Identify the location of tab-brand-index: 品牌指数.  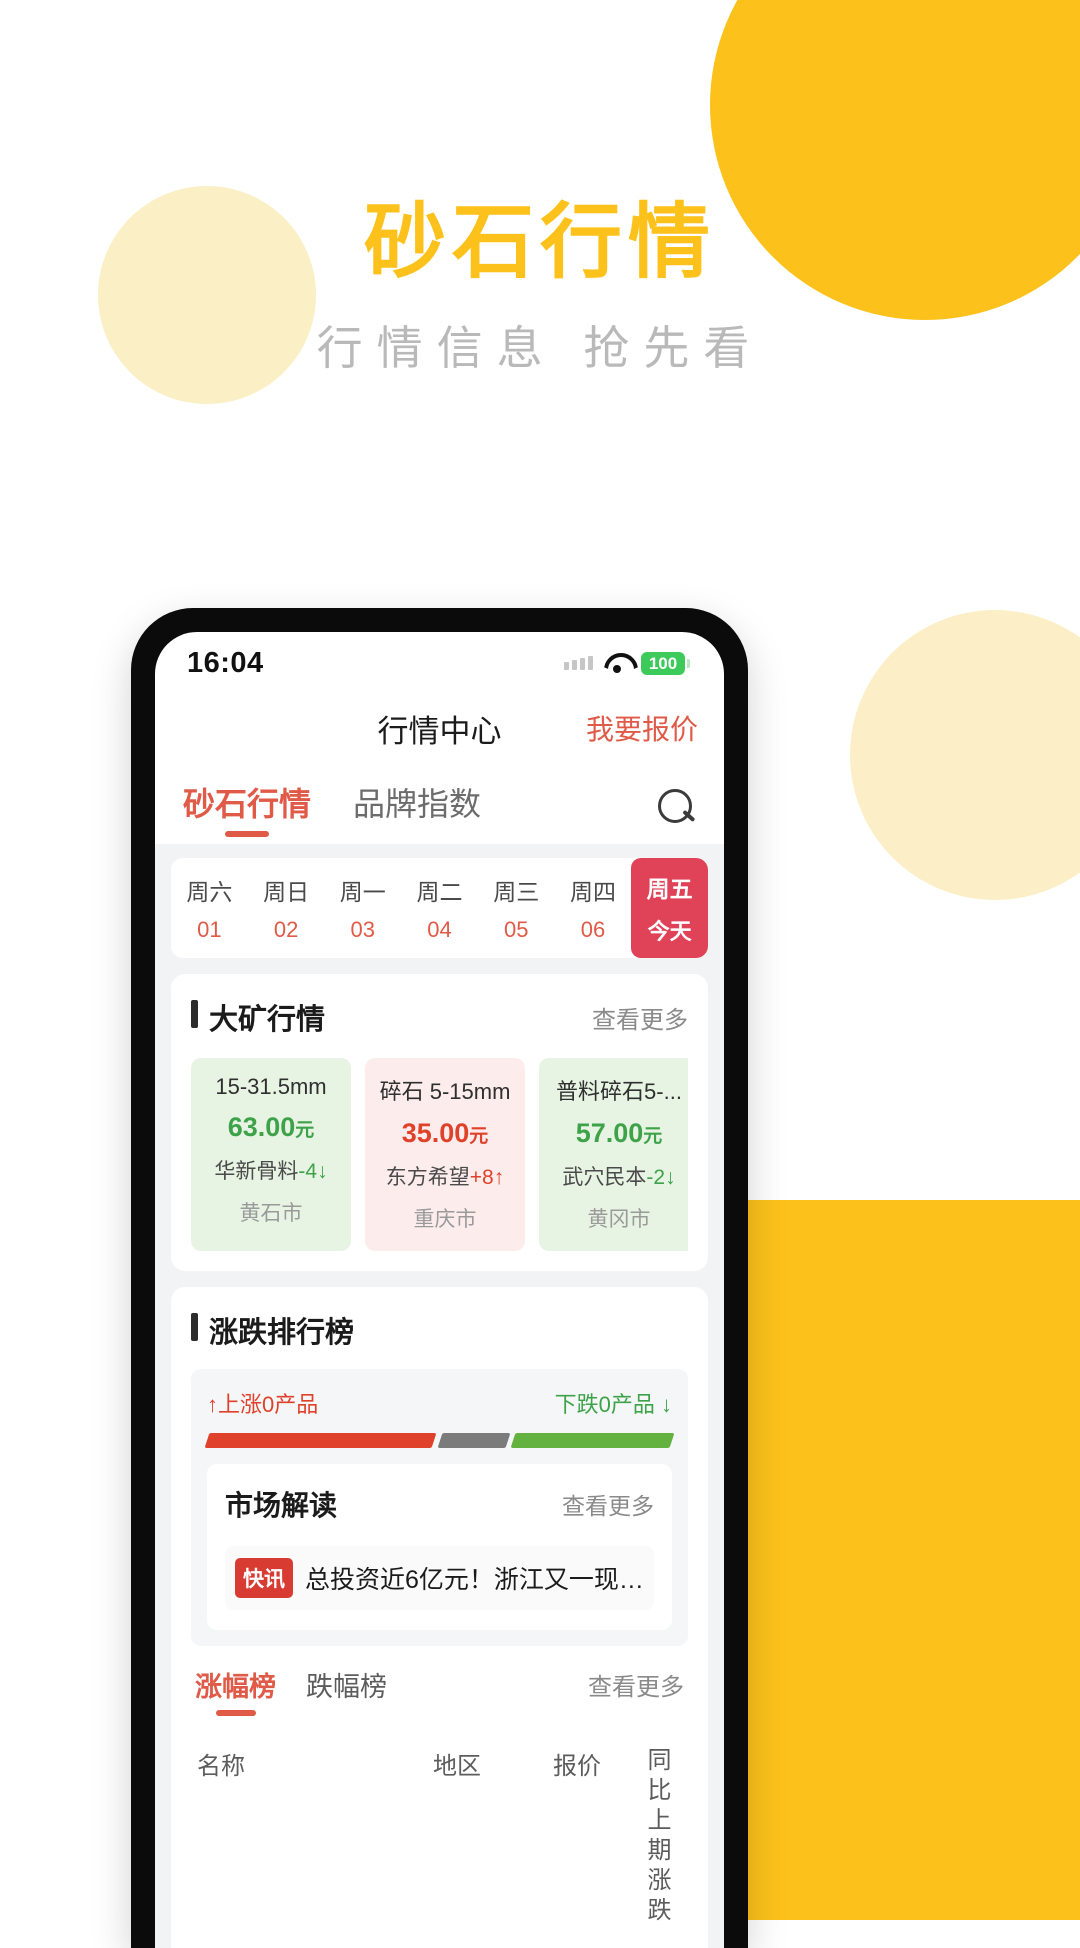
(417, 808).